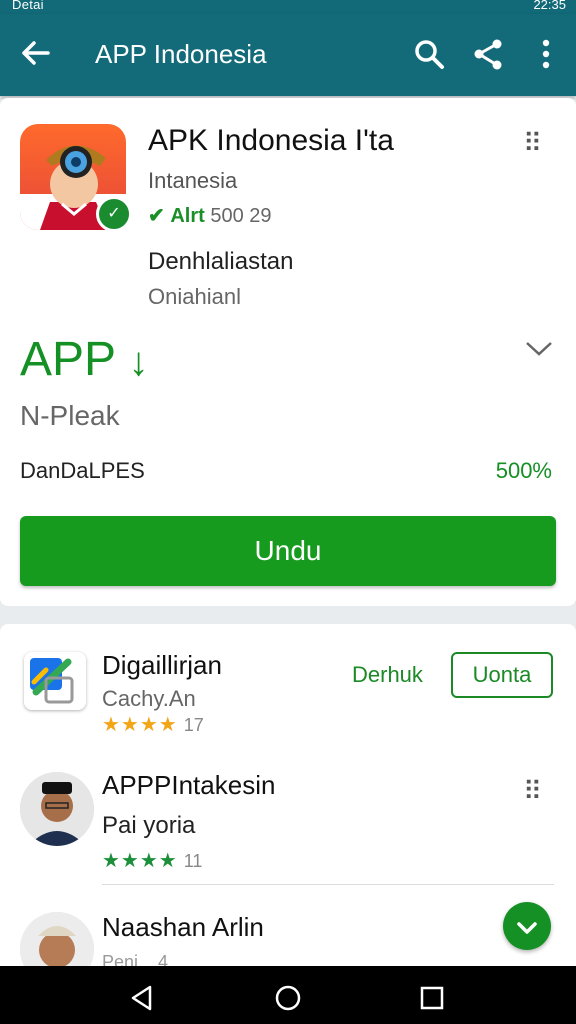 The image size is (576, 1024). I want to click on app-category: Denhlaliastan, so click(221, 261).